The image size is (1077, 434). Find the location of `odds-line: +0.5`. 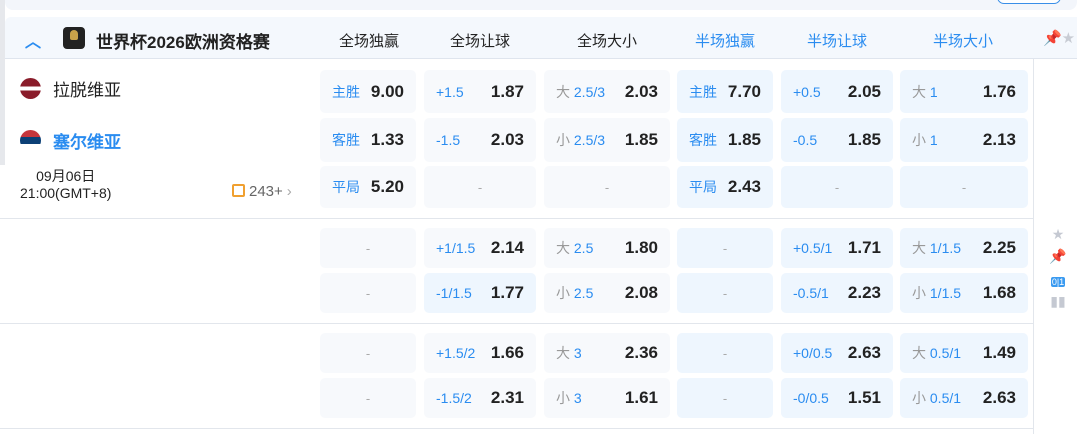

odds-line: +0.5 is located at coordinates (807, 91).